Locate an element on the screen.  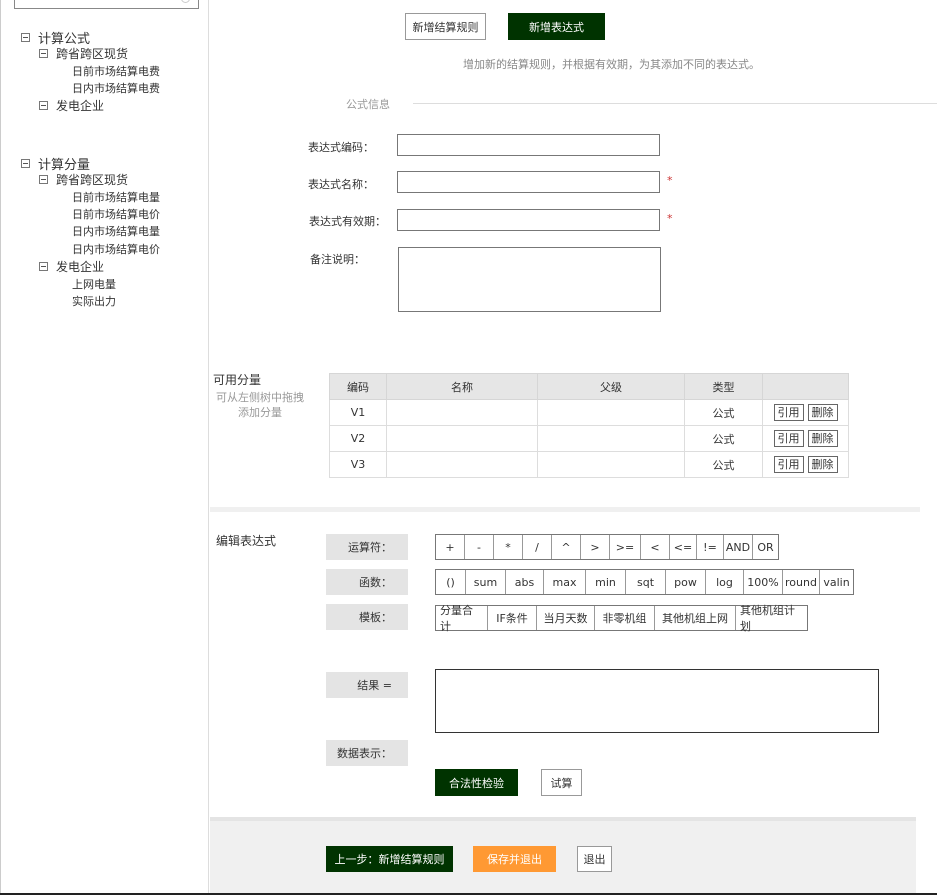
tree-node-label: 日内市场结算电价 is located at coordinates (116, 249).